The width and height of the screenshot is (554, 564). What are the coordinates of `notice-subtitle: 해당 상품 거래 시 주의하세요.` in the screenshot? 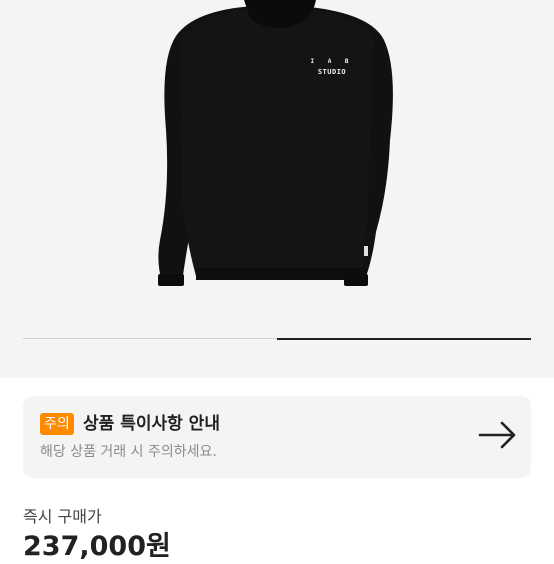 It's located at (128, 452).